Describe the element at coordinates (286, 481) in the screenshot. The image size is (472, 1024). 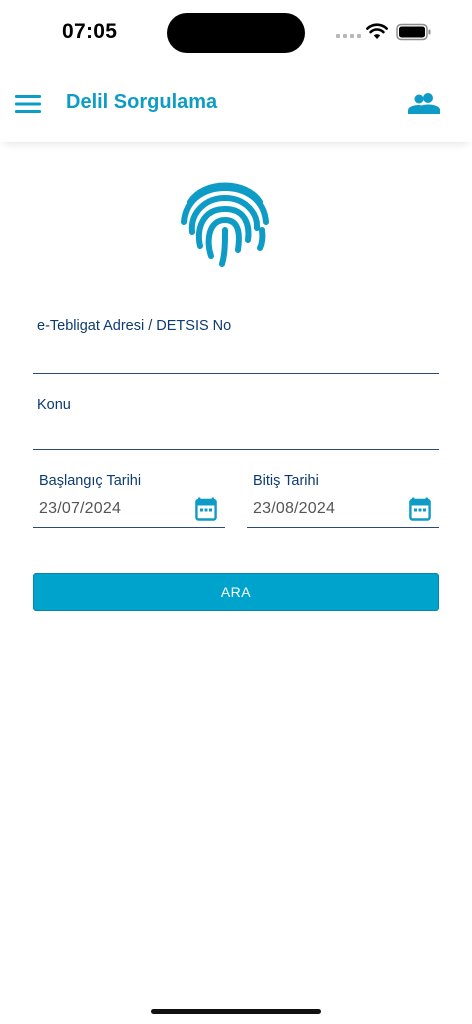
I see `end-date-label: Bitiş Tarihi` at that location.